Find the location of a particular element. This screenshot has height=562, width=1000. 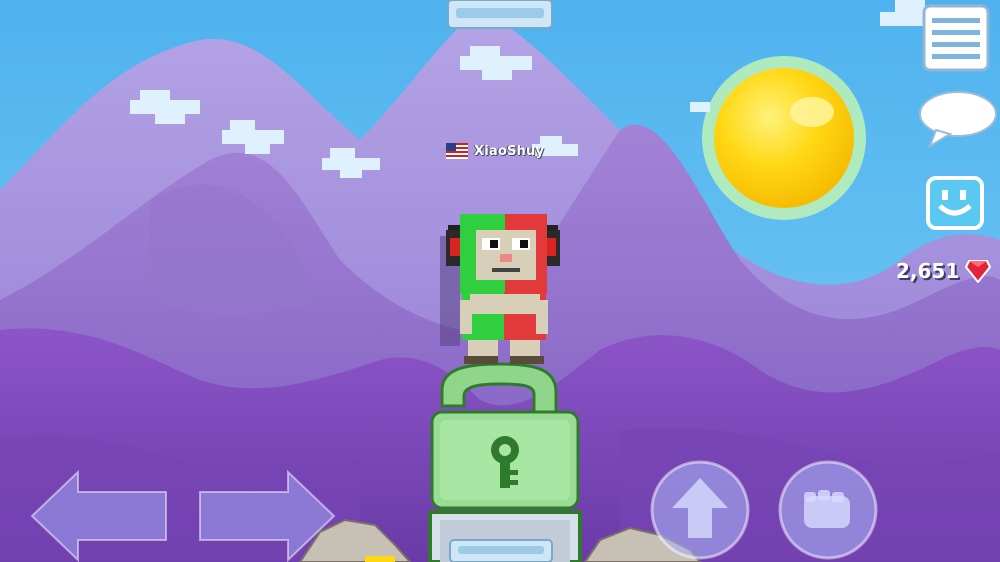

move-left-button is located at coordinates (100, 516).